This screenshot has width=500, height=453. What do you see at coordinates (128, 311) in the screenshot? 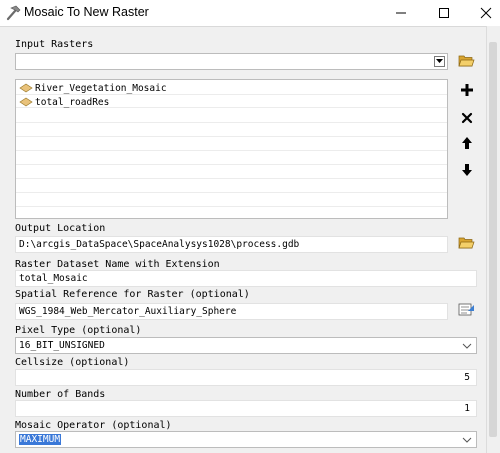
I see `spatial-reference-value: WGS_1984_Web_Mercator_Auxiliary_Sphere` at bounding box center [128, 311].